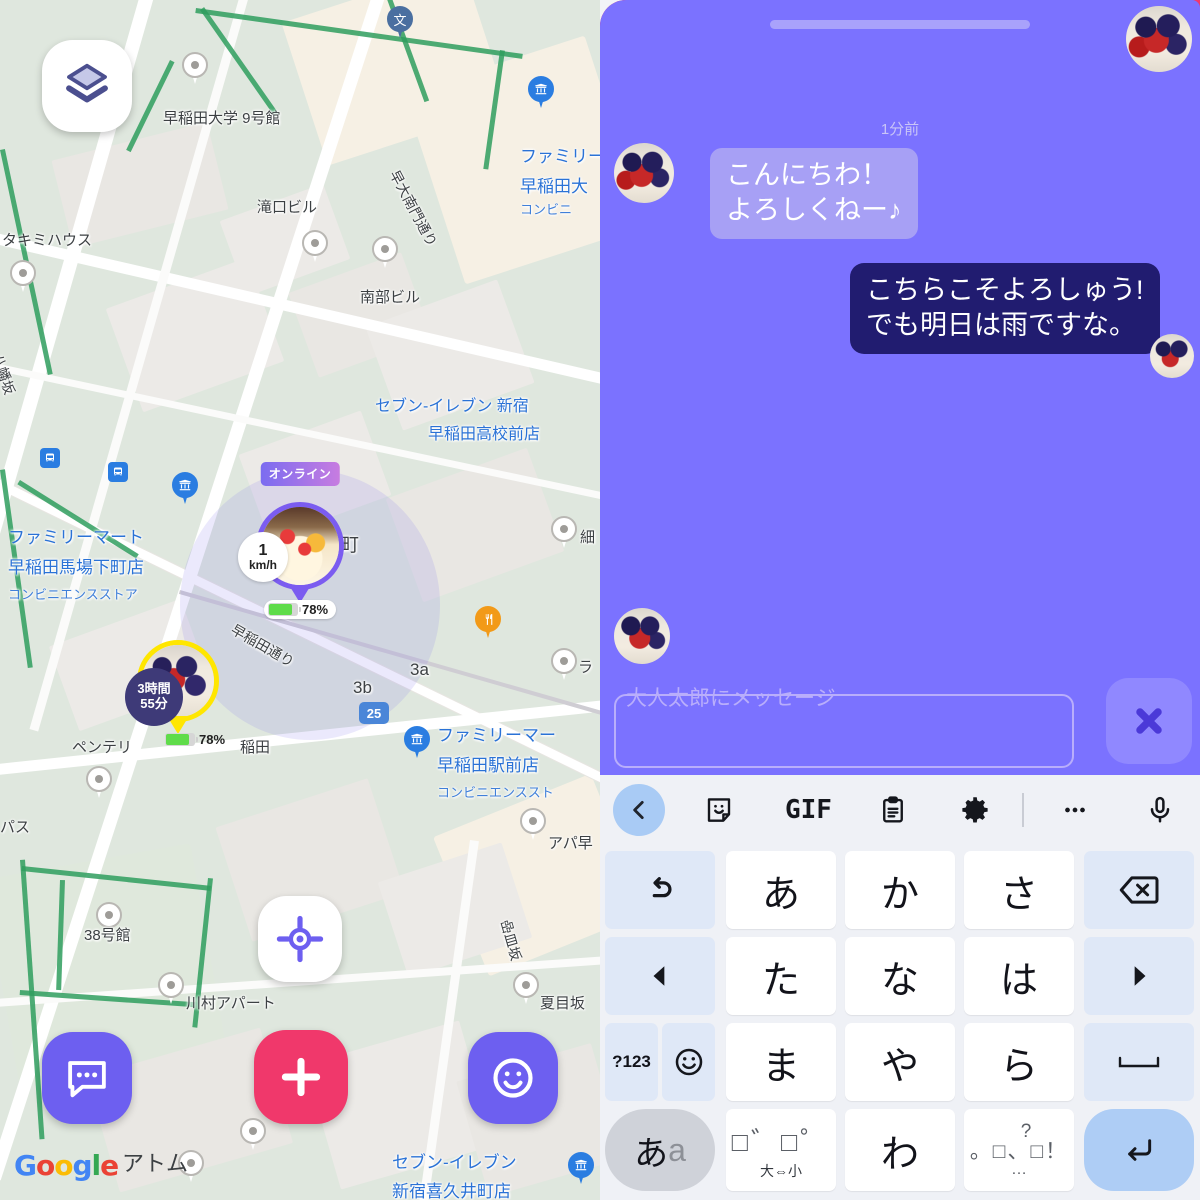 The height and width of the screenshot is (1200, 1200). What do you see at coordinates (82, 1165) in the screenshot?
I see `logo-letter: g` at bounding box center [82, 1165].